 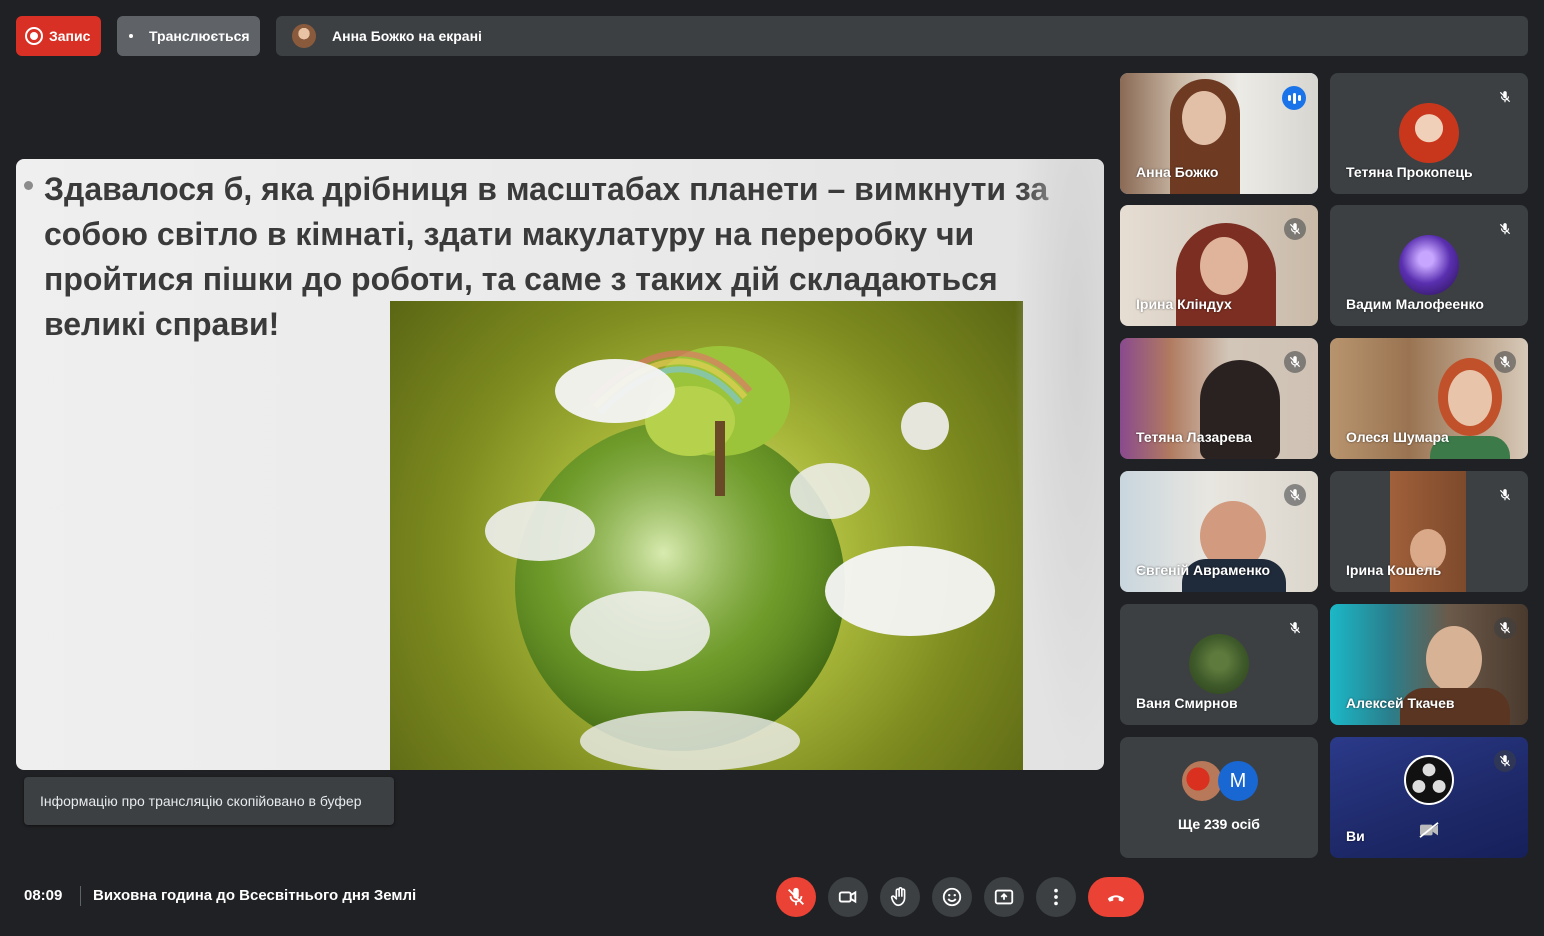 I want to click on more-participants-tile: M Ще 239 осіб, so click(x=1219, y=797).